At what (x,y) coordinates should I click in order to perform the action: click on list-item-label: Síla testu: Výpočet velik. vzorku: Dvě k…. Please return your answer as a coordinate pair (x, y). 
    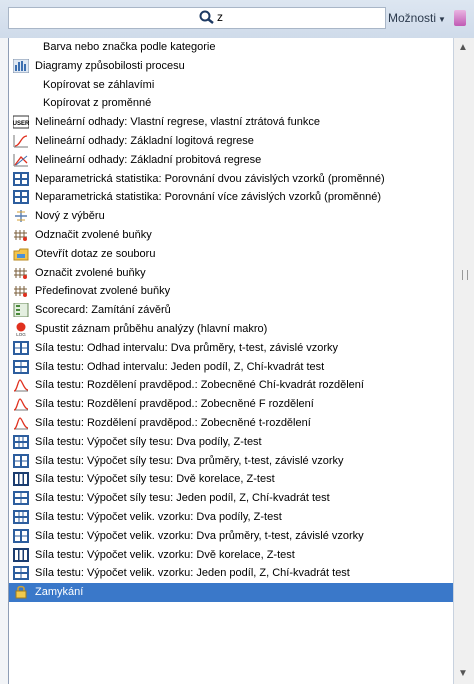
    Looking at the image, I should click on (165, 554).